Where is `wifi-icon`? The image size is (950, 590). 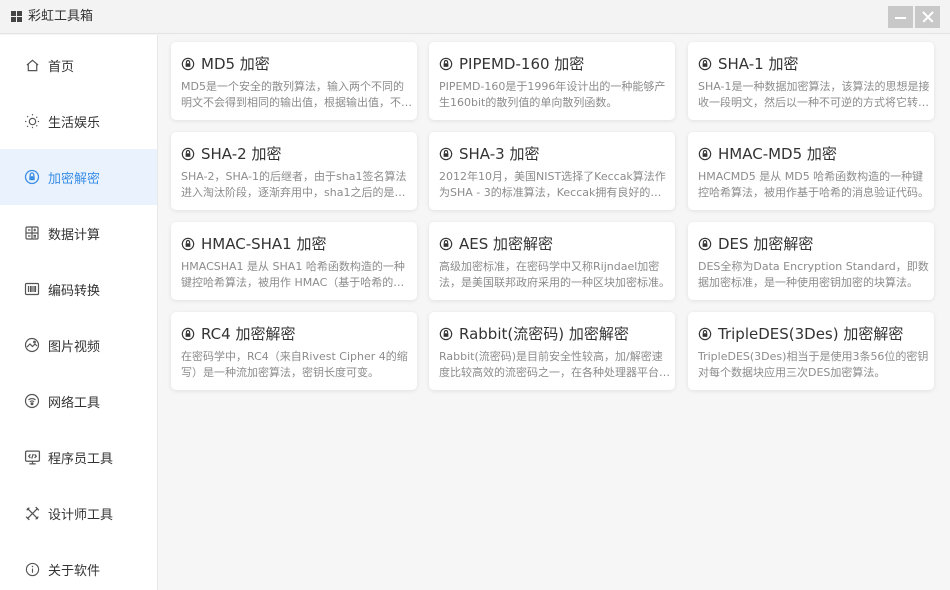 wifi-icon is located at coordinates (32, 401).